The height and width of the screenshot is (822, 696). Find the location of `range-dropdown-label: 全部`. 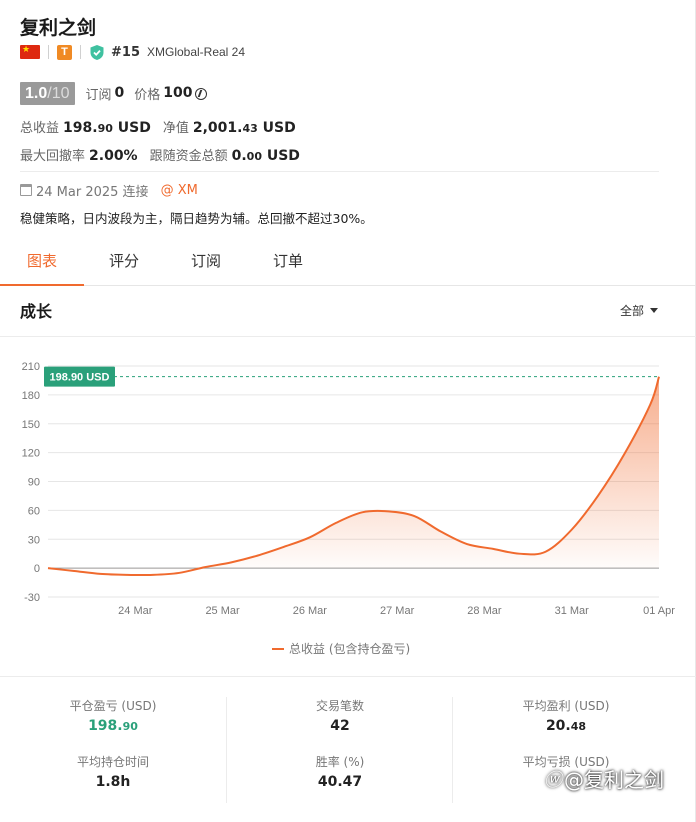

range-dropdown-label: 全部 is located at coordinates (631, 311).